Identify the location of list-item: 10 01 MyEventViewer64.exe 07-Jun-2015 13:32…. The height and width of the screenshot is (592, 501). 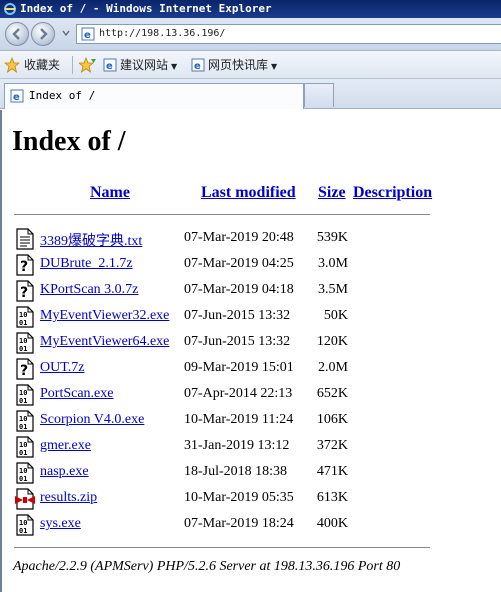
(254, 345).